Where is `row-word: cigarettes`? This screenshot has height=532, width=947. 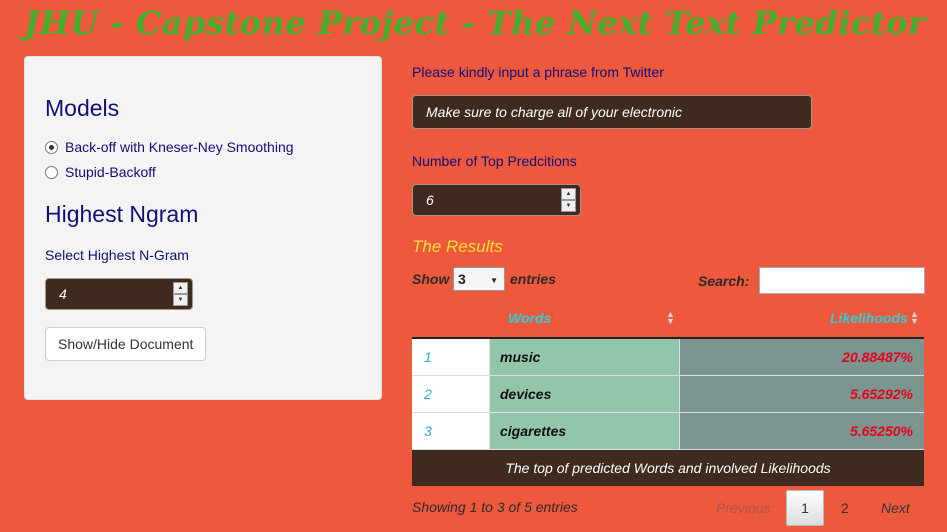 row-word: cigarettes is located at coordinates (585, 431).